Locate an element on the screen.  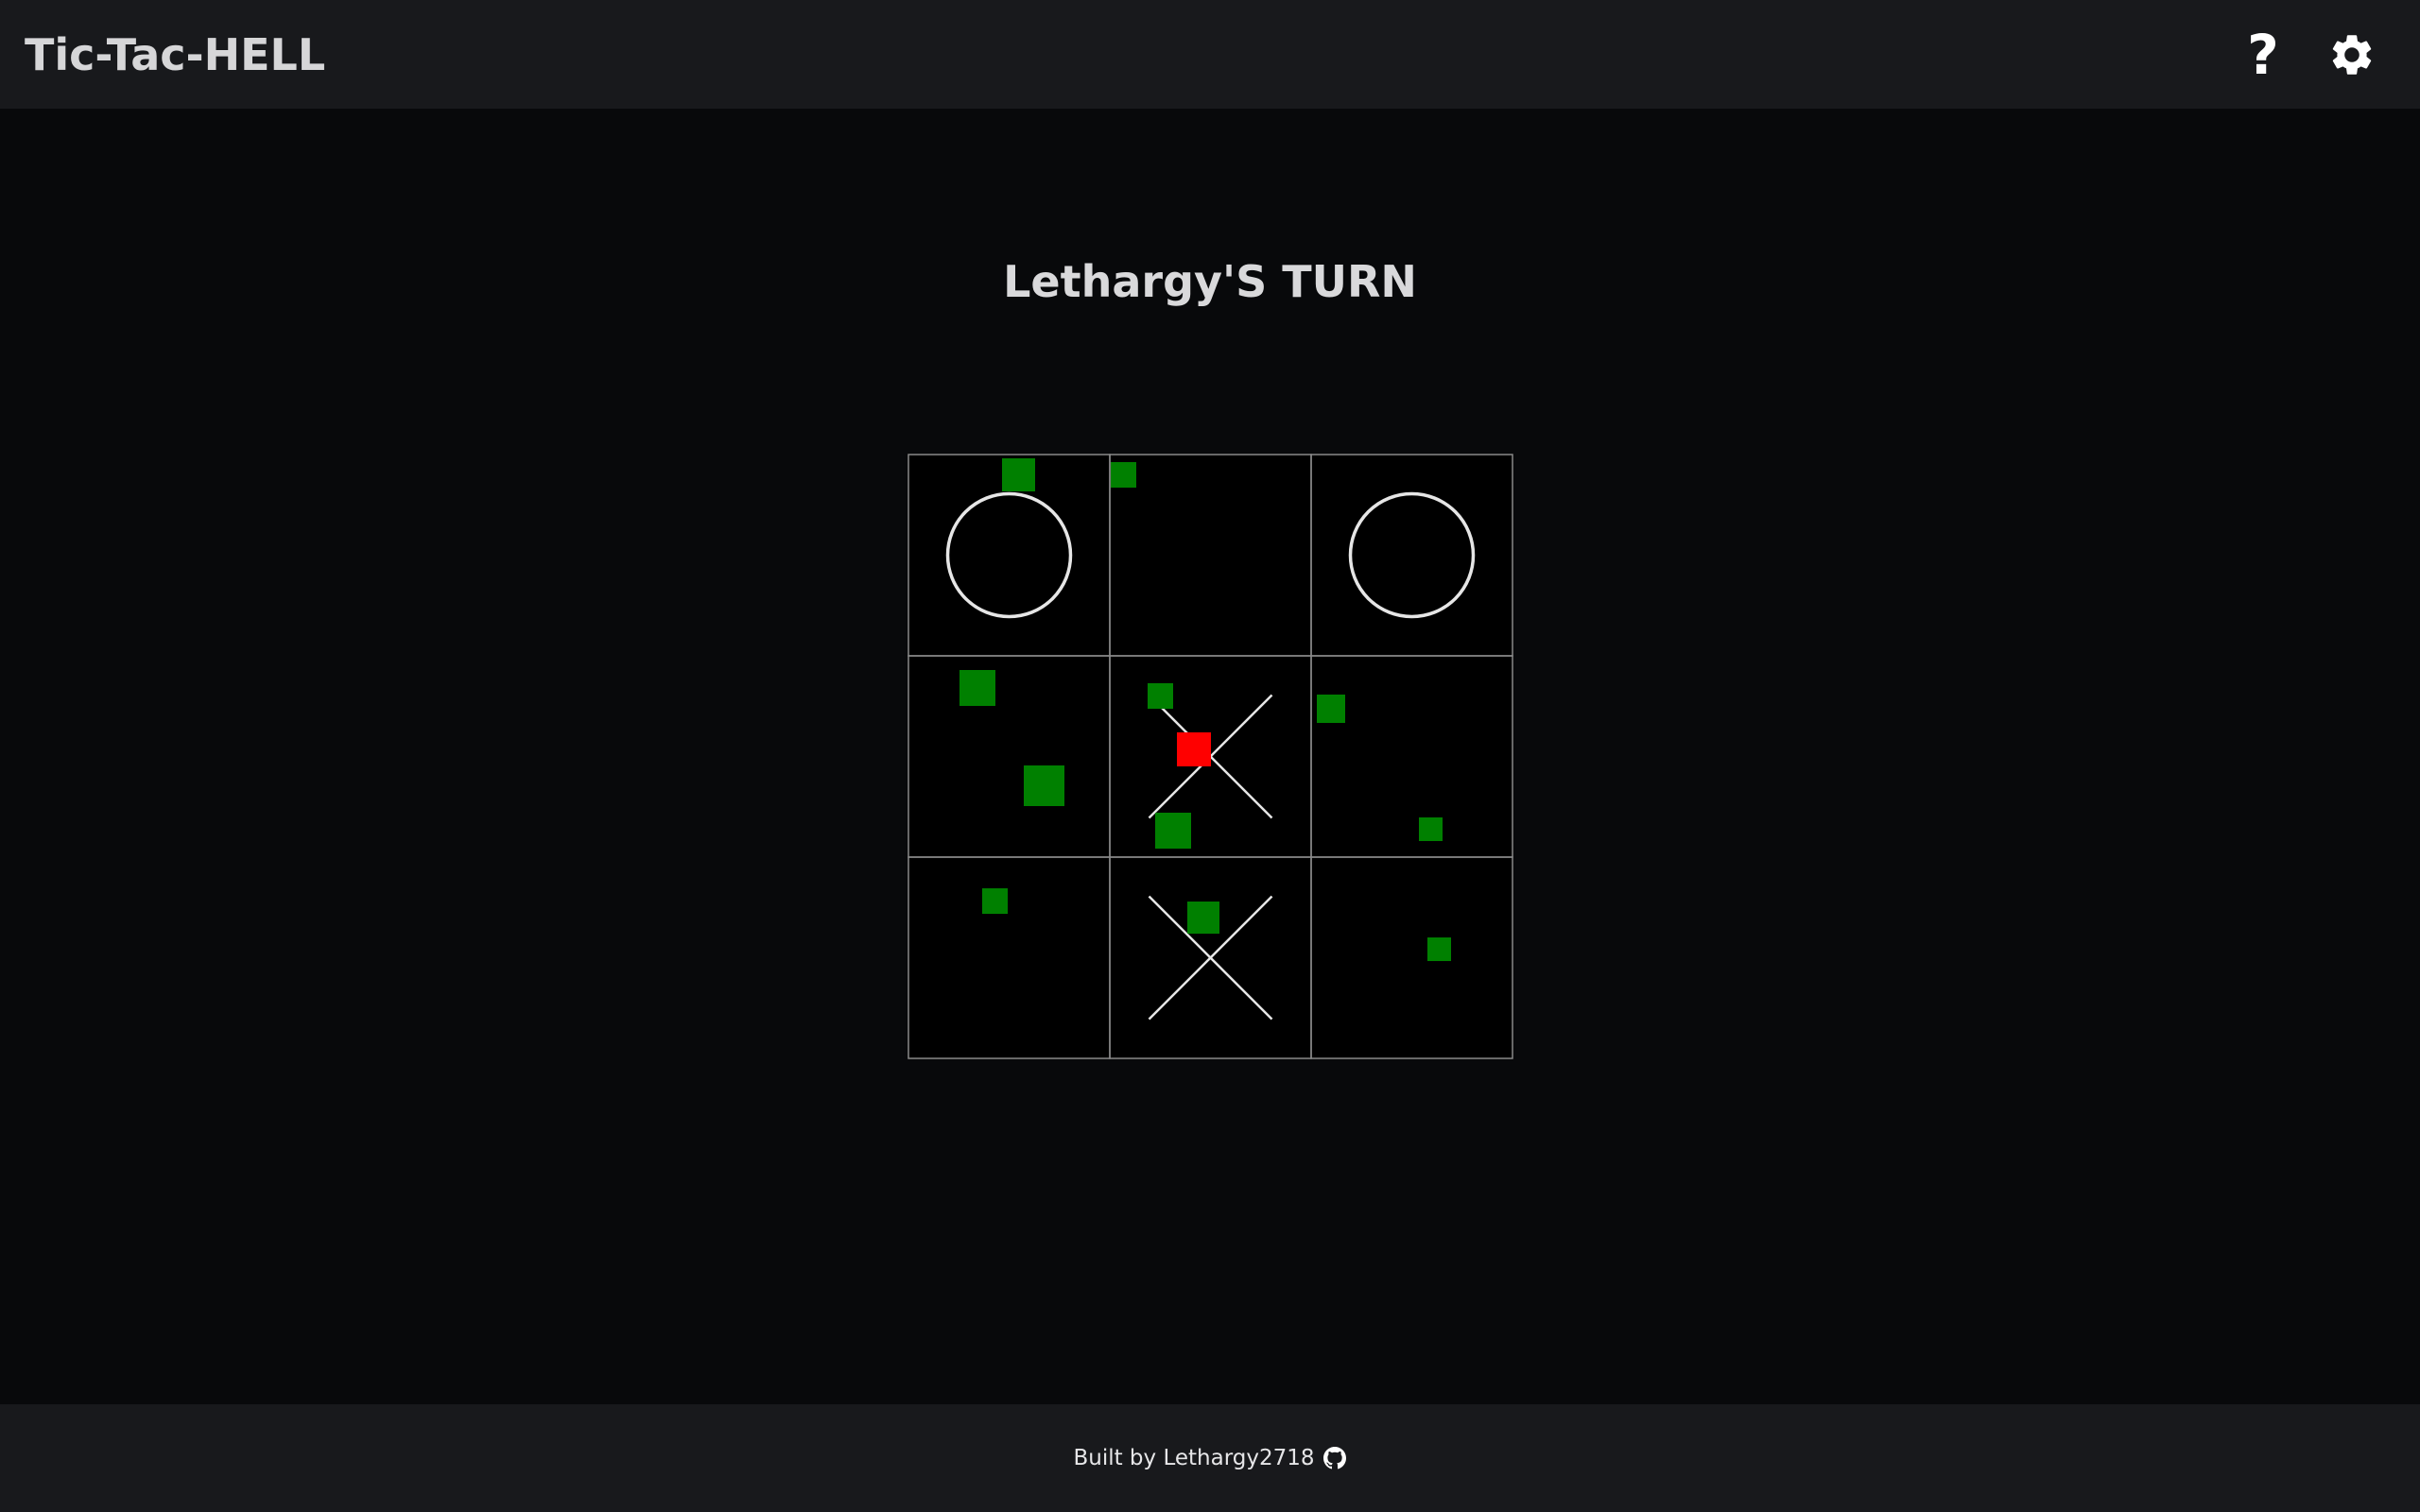
turn-indicator: Lethargy'S TURN is located at coordinates (1210, 281).